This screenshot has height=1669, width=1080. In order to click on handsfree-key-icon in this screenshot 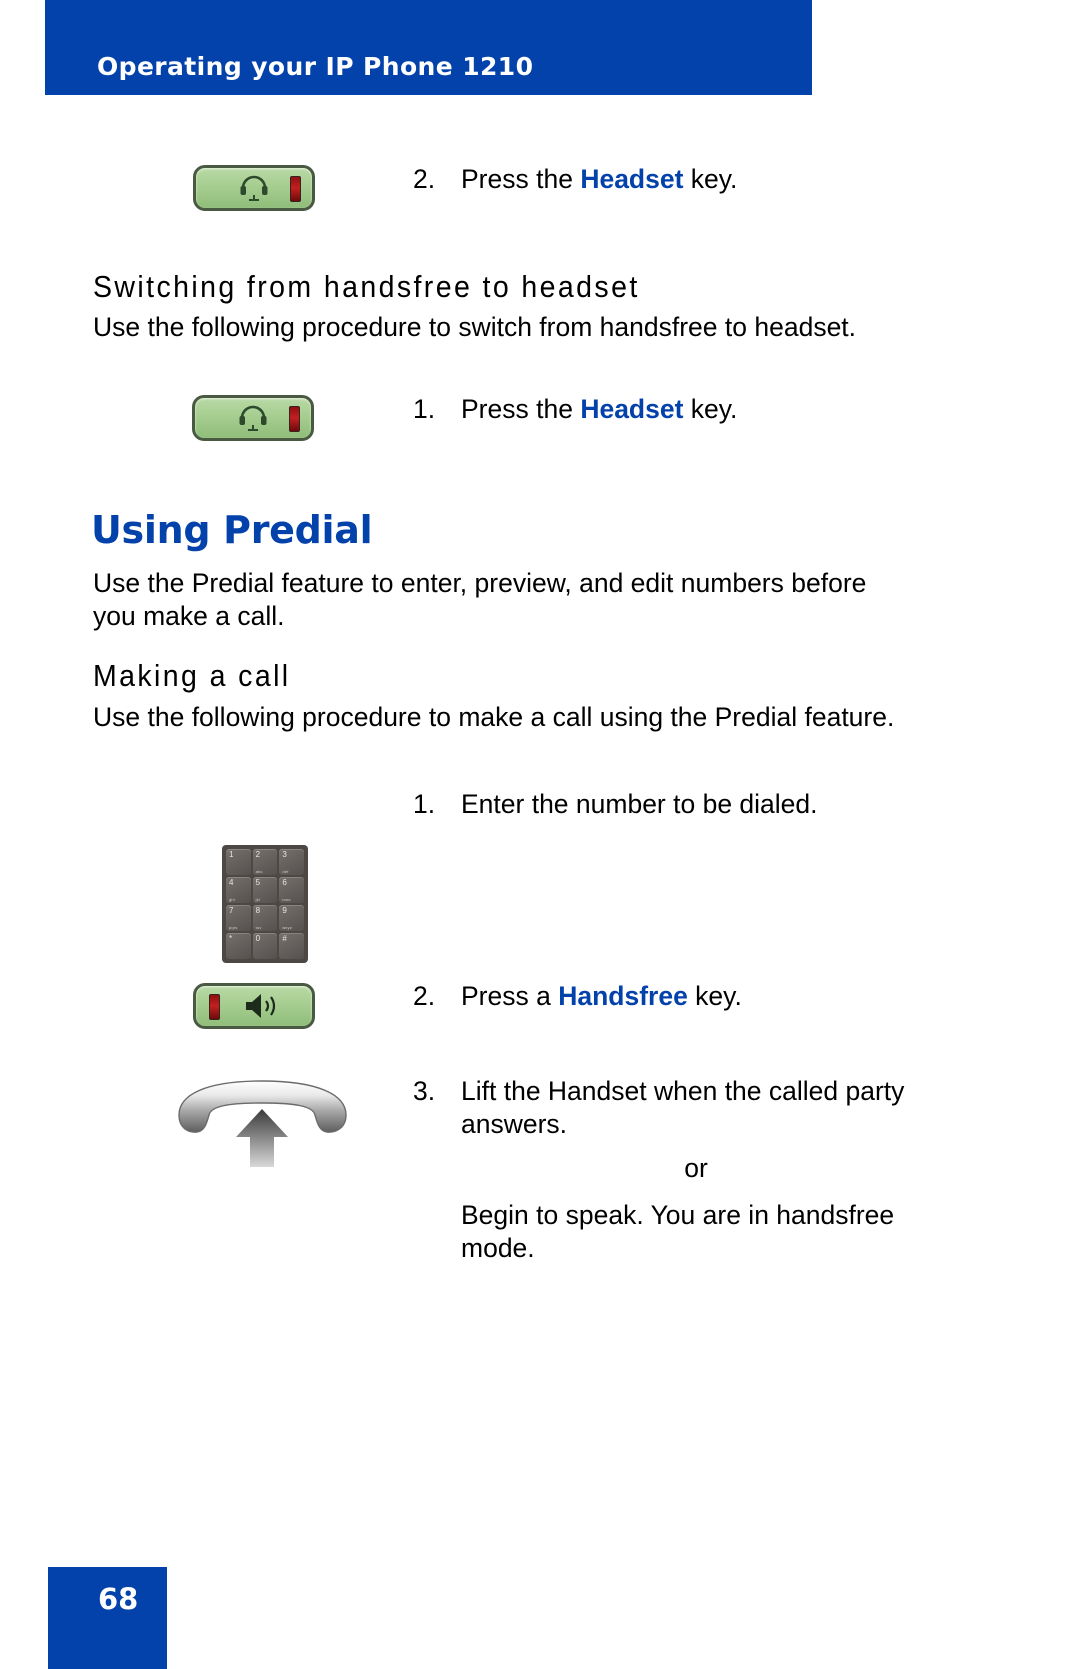, I will do `click(254, 1006)`.